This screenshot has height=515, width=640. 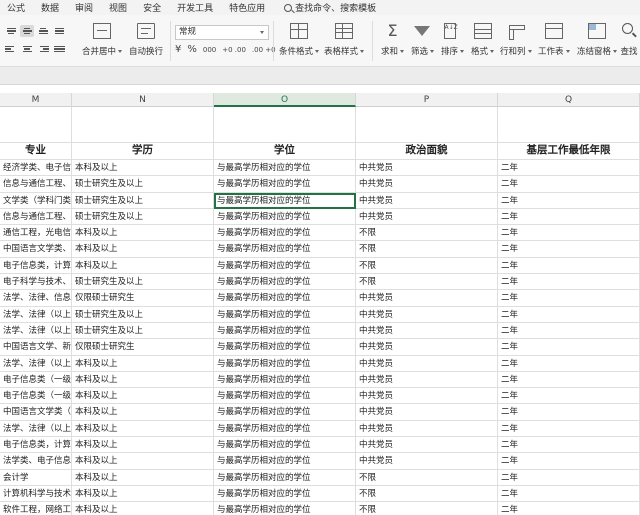 What do you see at coordinates (285, 100) in the screenshot?
I see `column-header-o: O` at bounding box center [285, 100].